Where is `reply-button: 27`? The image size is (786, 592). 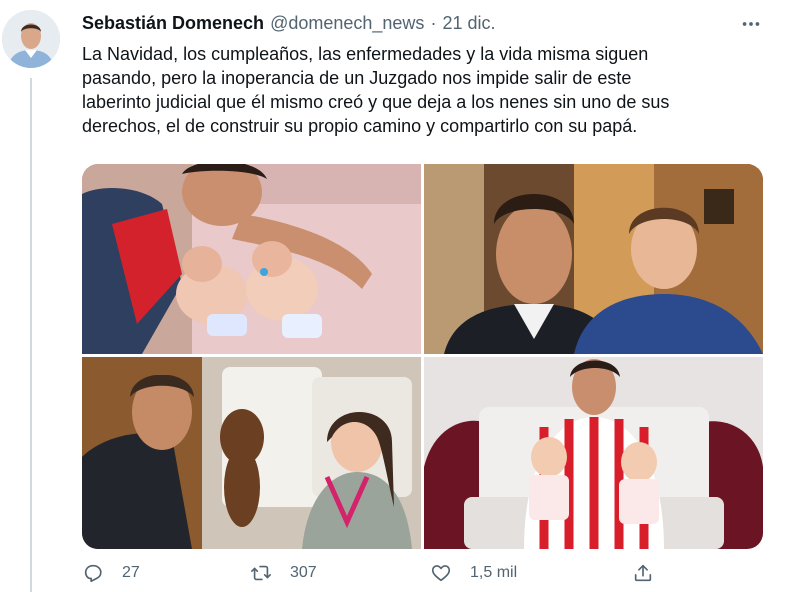 reply-button: 27 is located at coordinates (111, 573).